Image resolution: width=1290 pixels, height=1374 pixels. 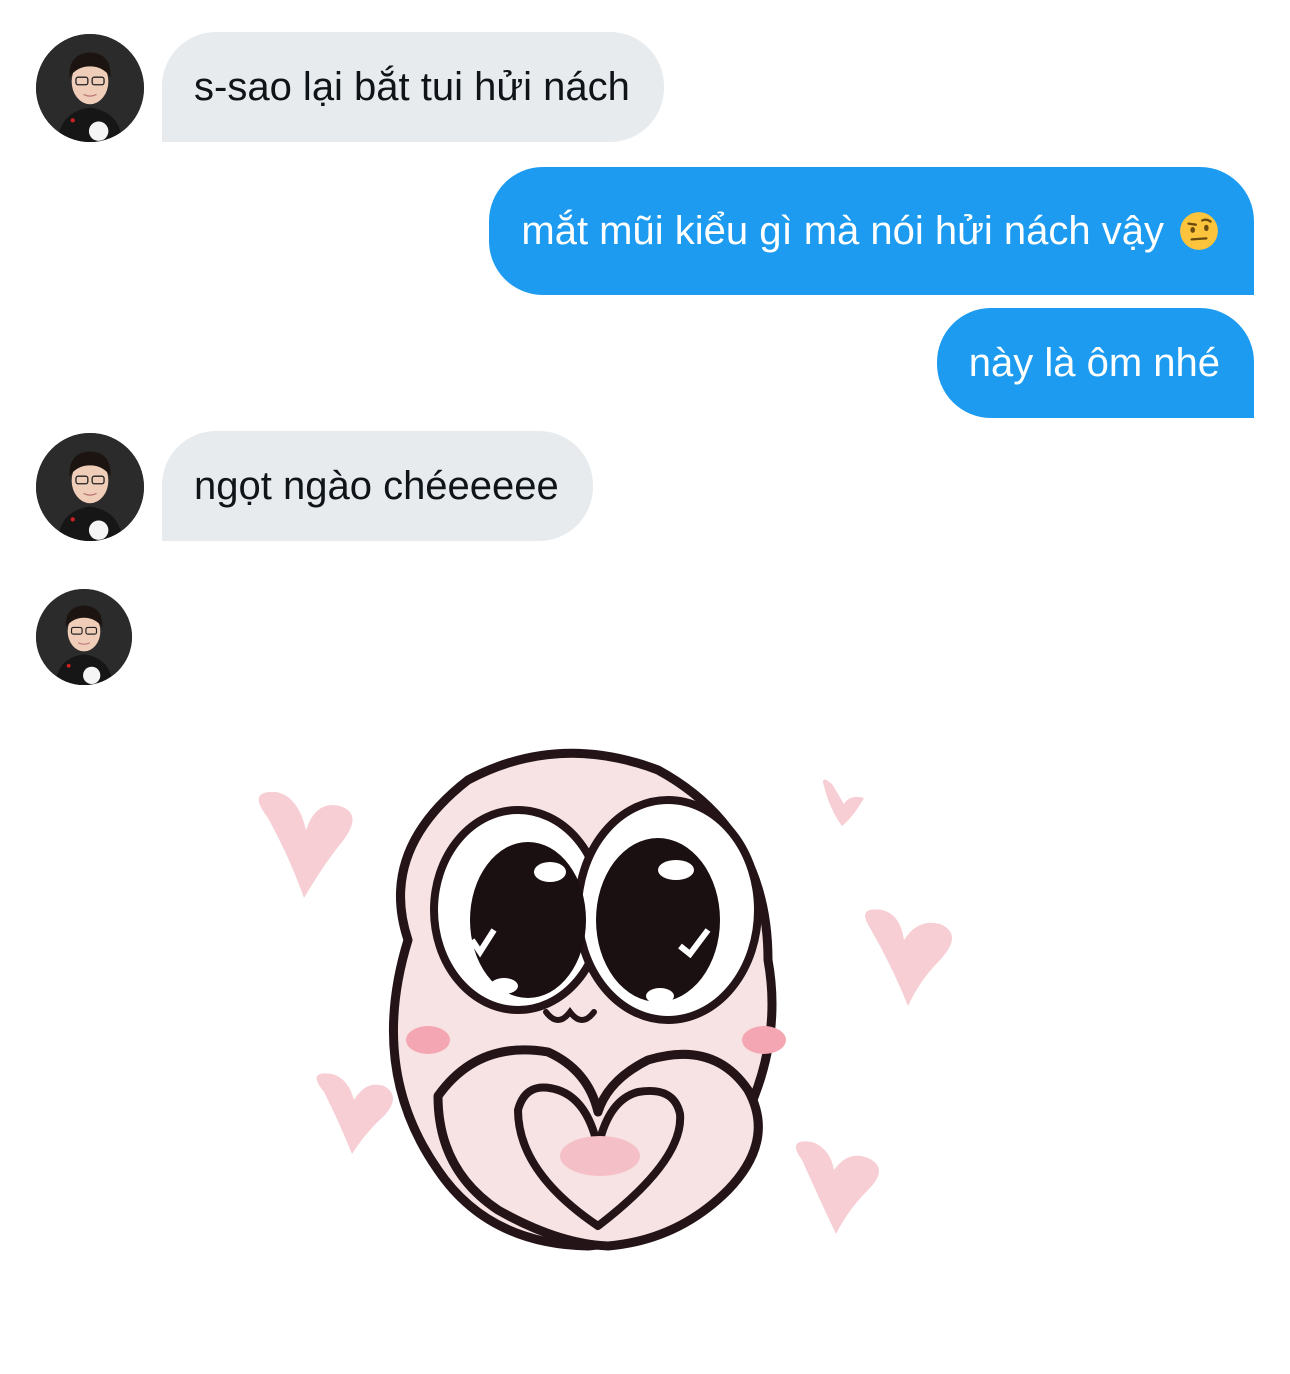 I want to click on message-text: ngọt ngào chéeeeee, so click(x=376, y=486).